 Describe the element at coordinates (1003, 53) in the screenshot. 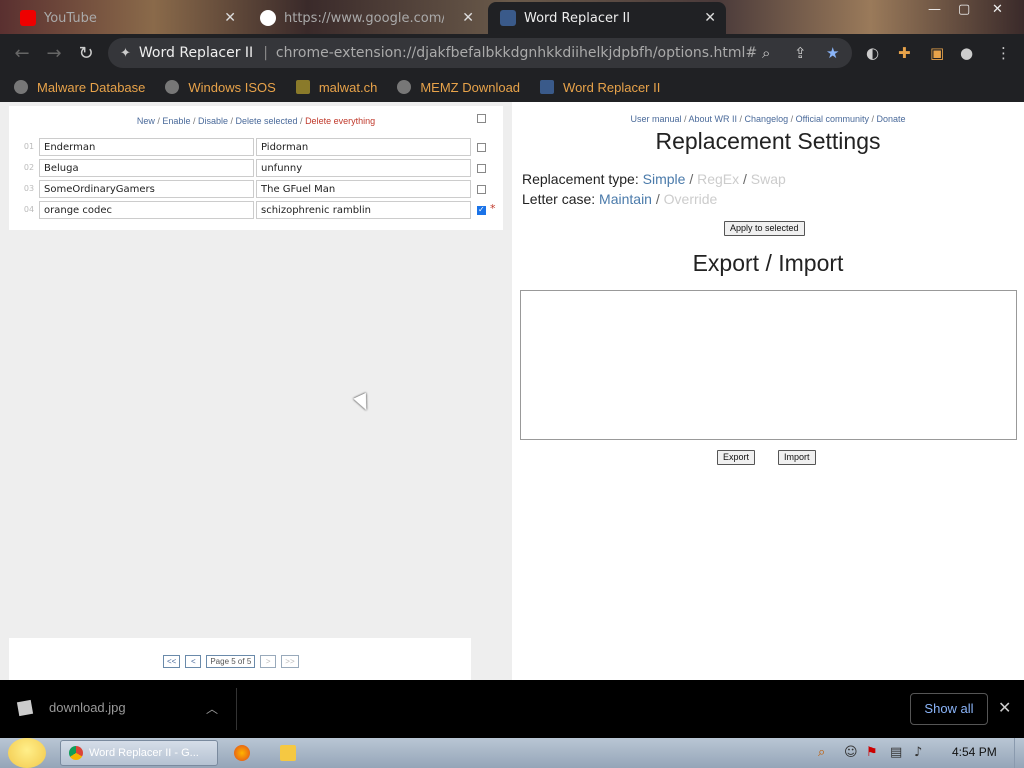

I see `menu-icon: ⋮` at that location.